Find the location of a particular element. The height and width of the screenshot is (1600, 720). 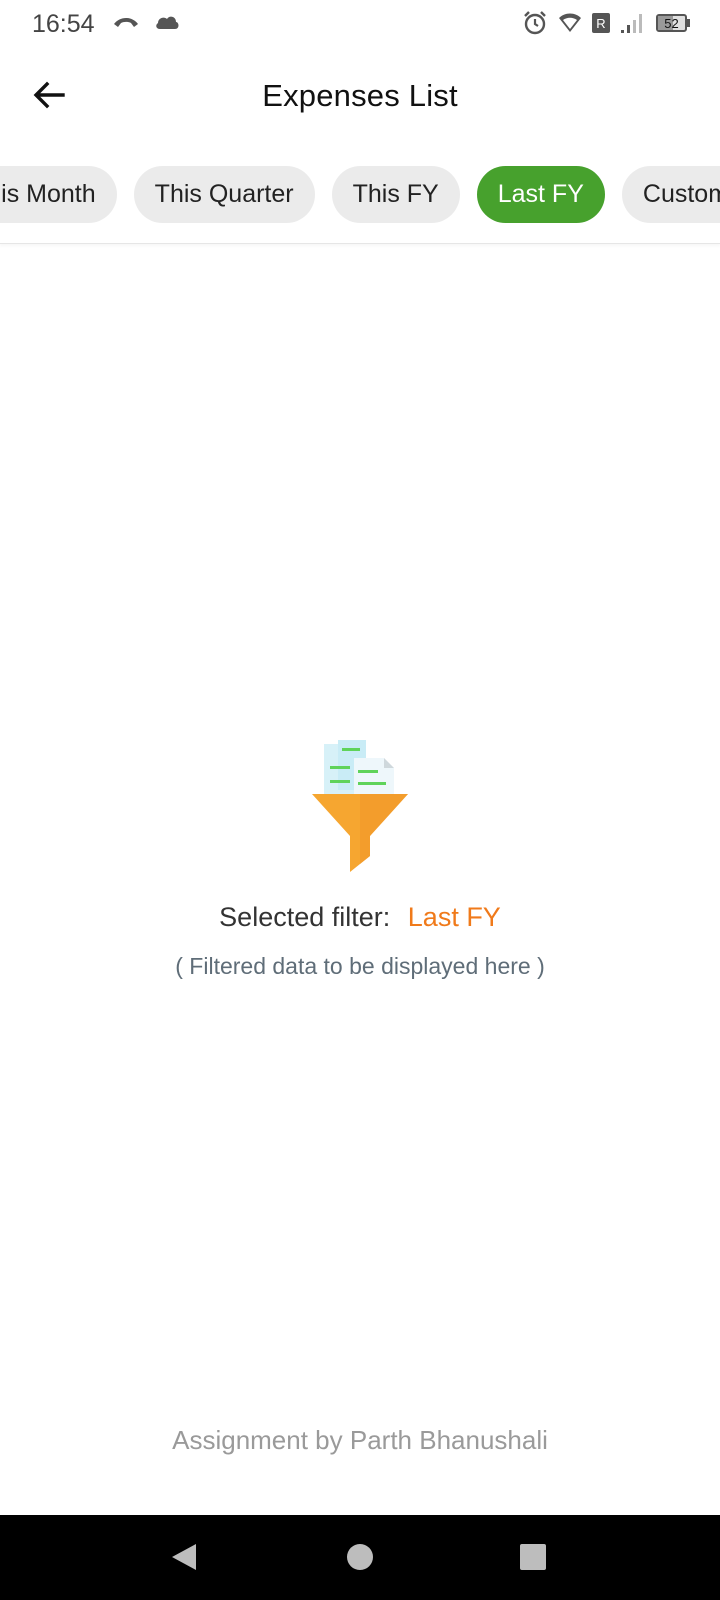

system-nav-bar is located at coordinates (360, 1557).